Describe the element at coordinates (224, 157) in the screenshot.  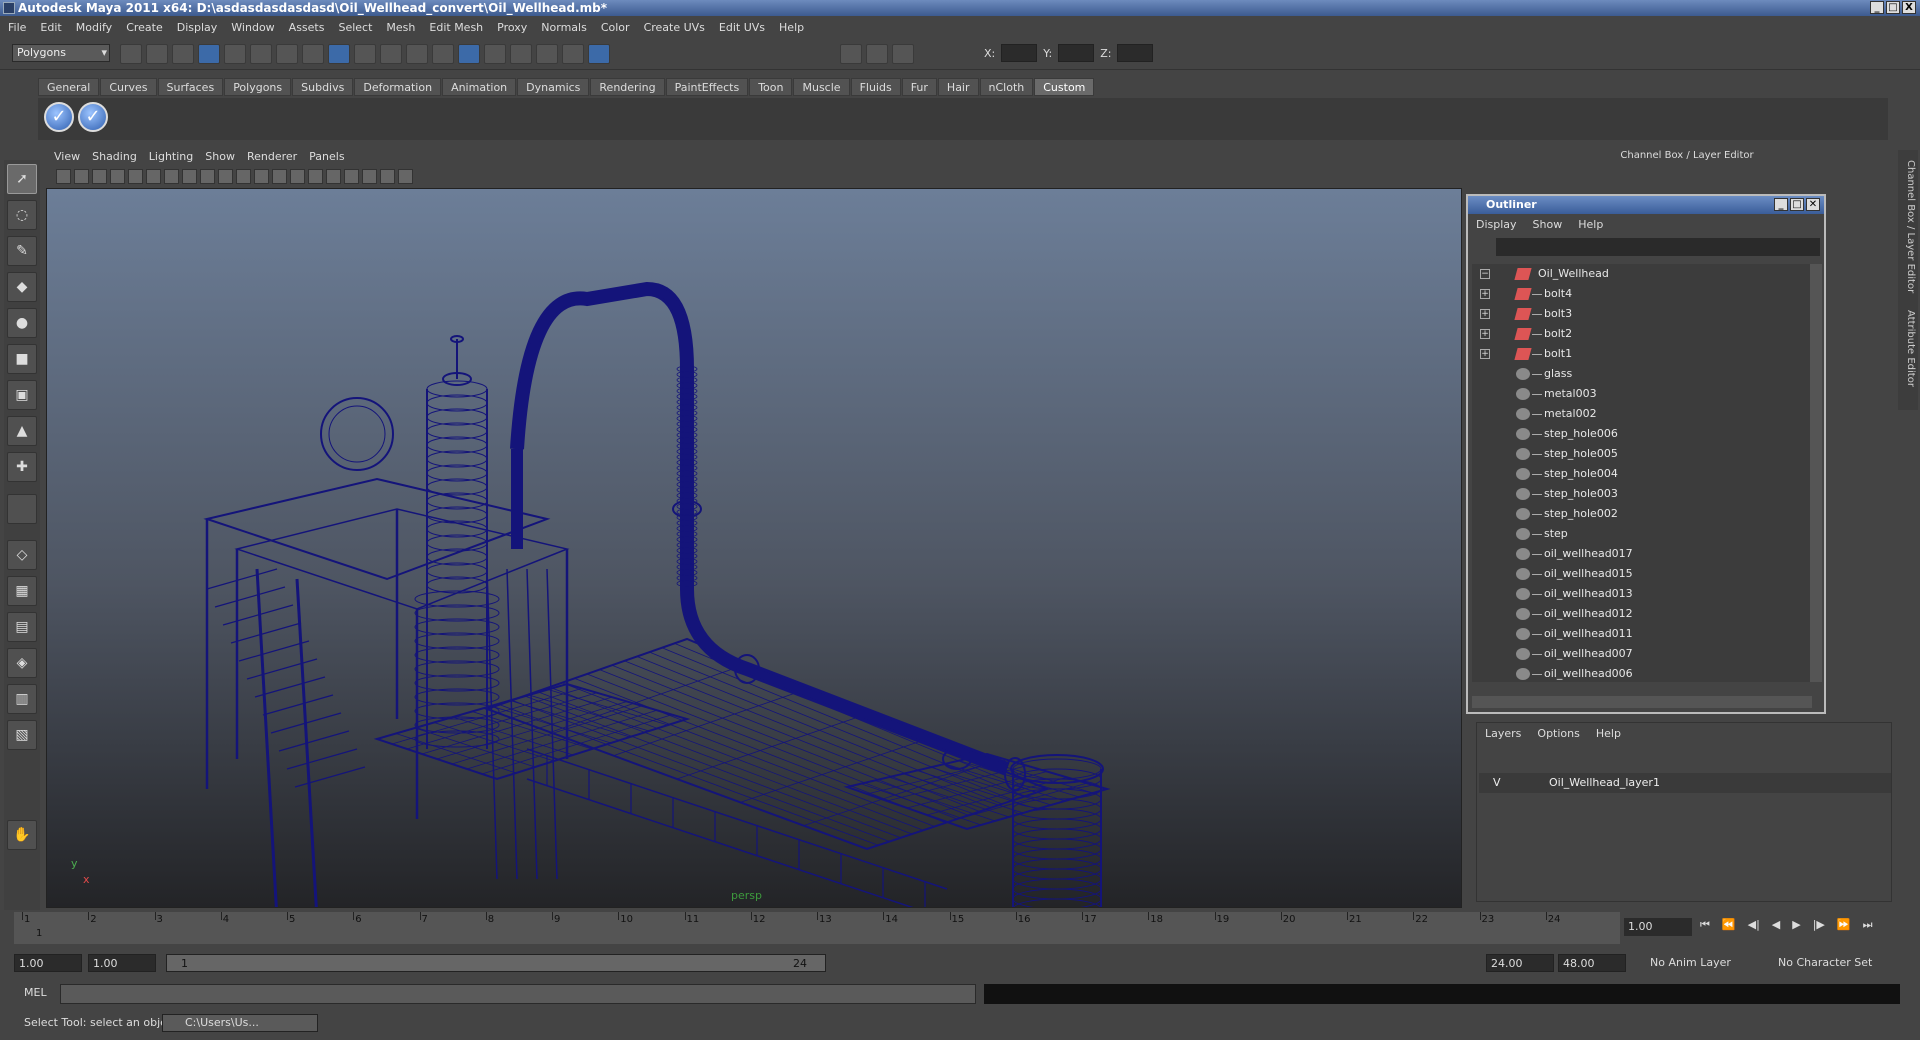
I see `viewport-menu-show: Show` at that location.